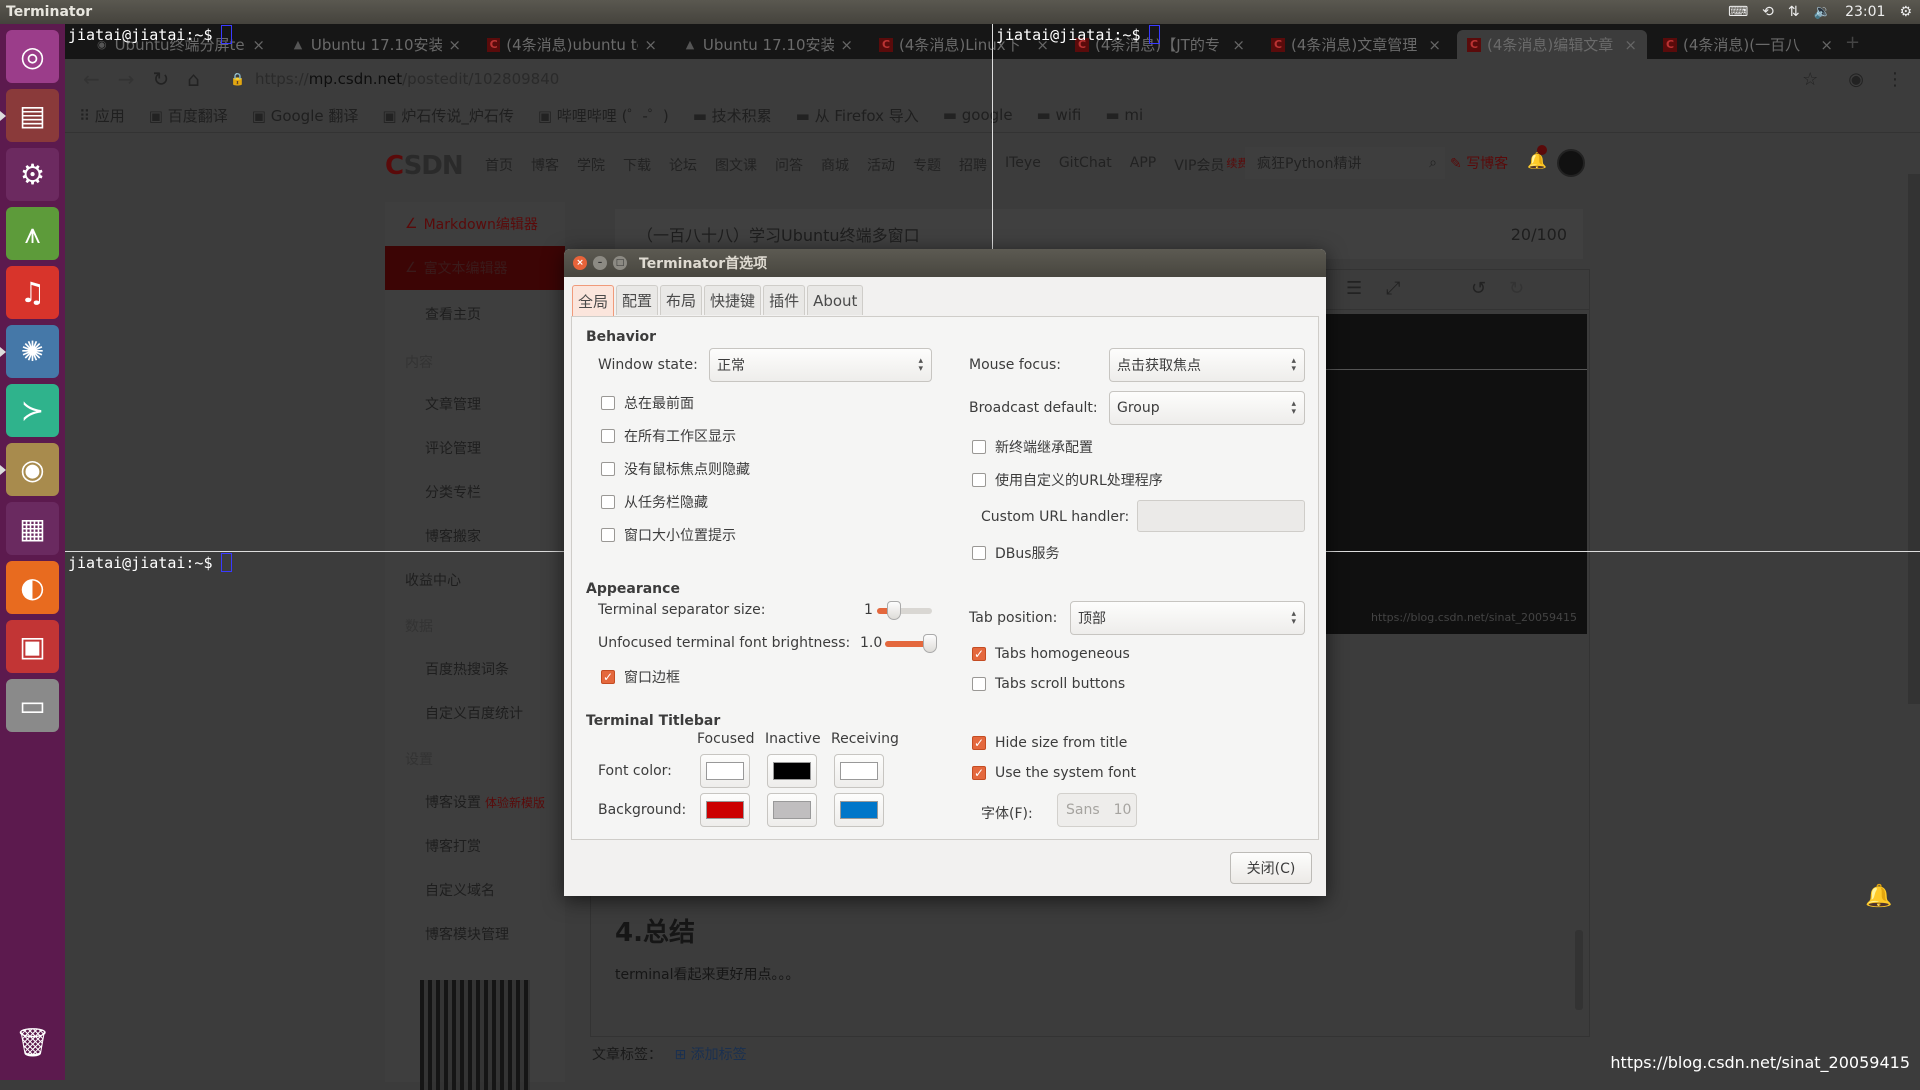 The height and width of the screenshot is (1090, 1920). Describe the element at coordinates (654, 502) in the screenshot. I see `behavior-checkbox: 从任务栏隐藏` at that location.